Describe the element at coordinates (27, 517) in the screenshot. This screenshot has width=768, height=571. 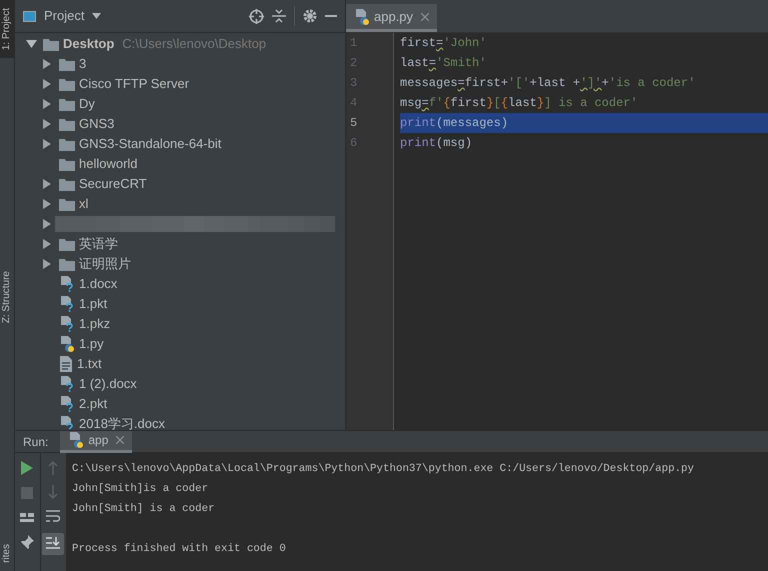
I see `layout-icon` at that location.